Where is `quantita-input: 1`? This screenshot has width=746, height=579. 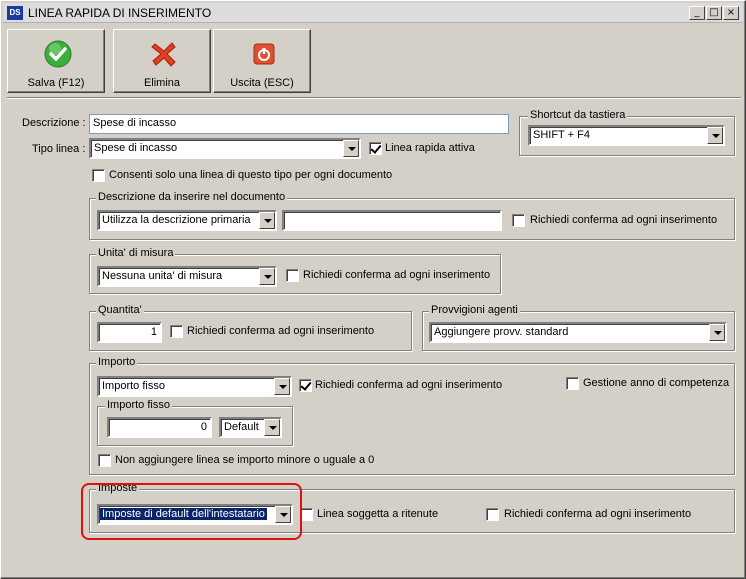 quantita-input: 1 is located at coordinates (129, 332).